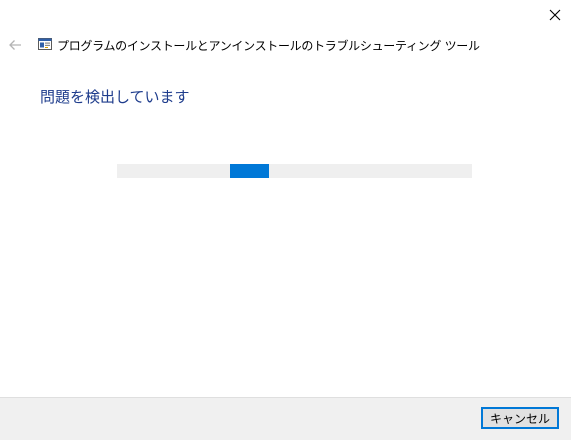 The height and width of the screenshot is (440, 571). I want to click on footer-bar: キャンセル, so click(285, 418).